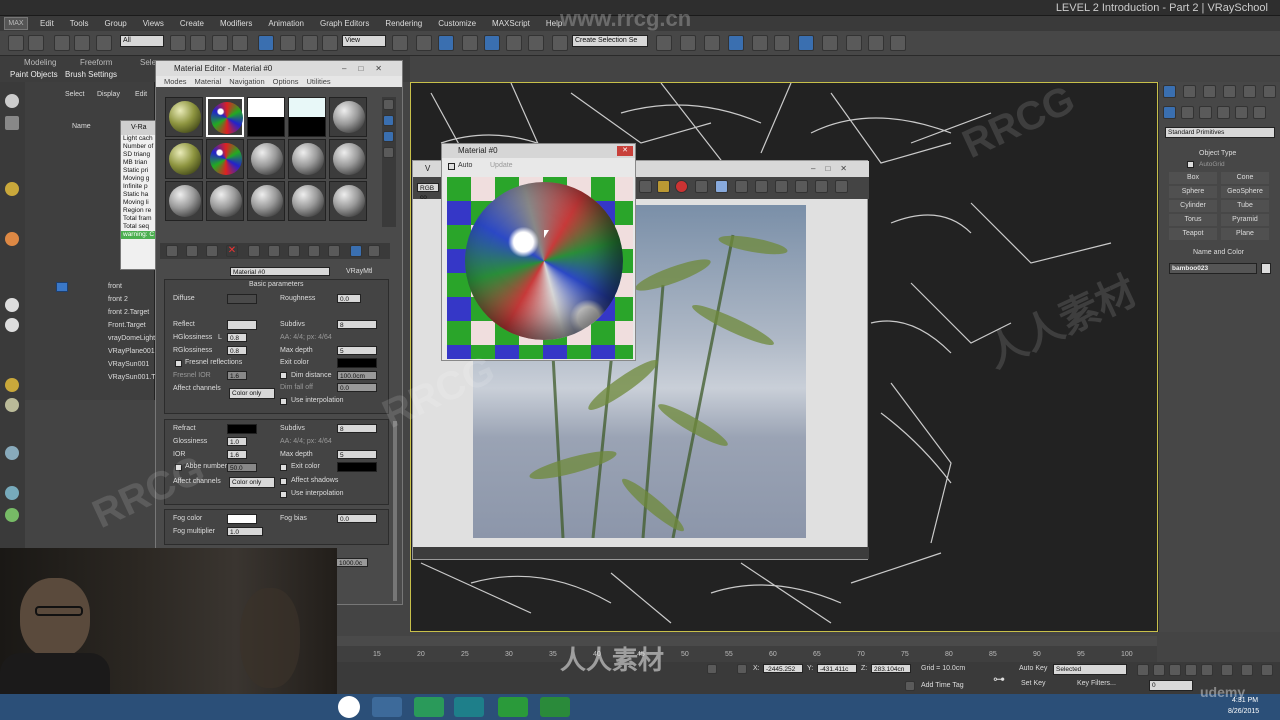  Describe the element at coordinates (96, 62) in the screenshot. I see `ribbon-tab-freeform: Freeform` at that location.